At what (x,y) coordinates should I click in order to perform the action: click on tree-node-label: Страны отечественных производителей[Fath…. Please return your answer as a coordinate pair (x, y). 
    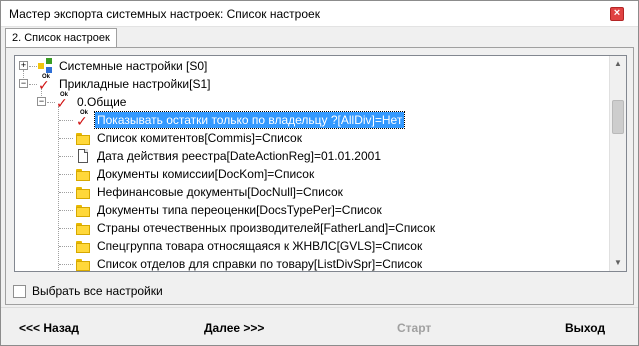
    Looking at the image, I should click on (266, 228).